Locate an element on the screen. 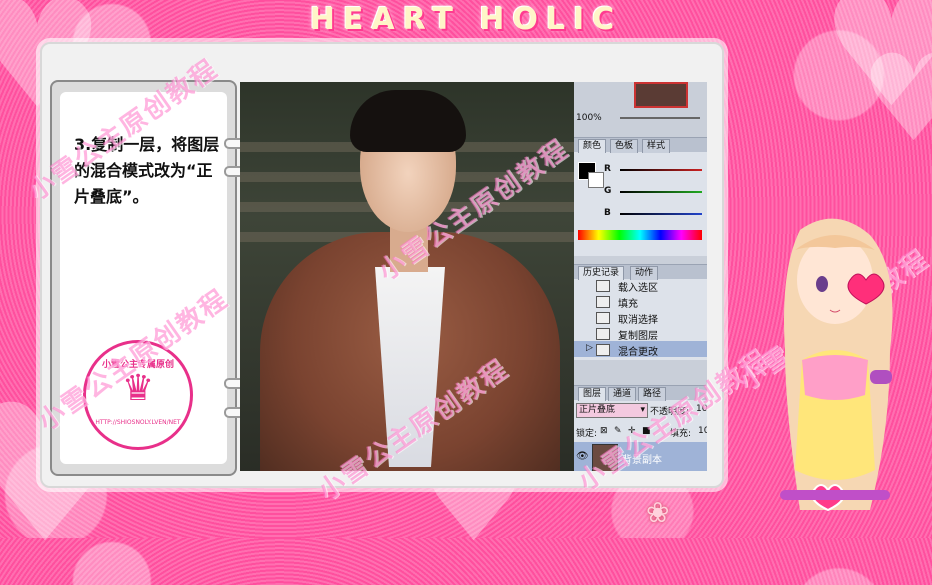 This screenshot has height=585, width=932. green-slider is located at coordinates (661, 192).